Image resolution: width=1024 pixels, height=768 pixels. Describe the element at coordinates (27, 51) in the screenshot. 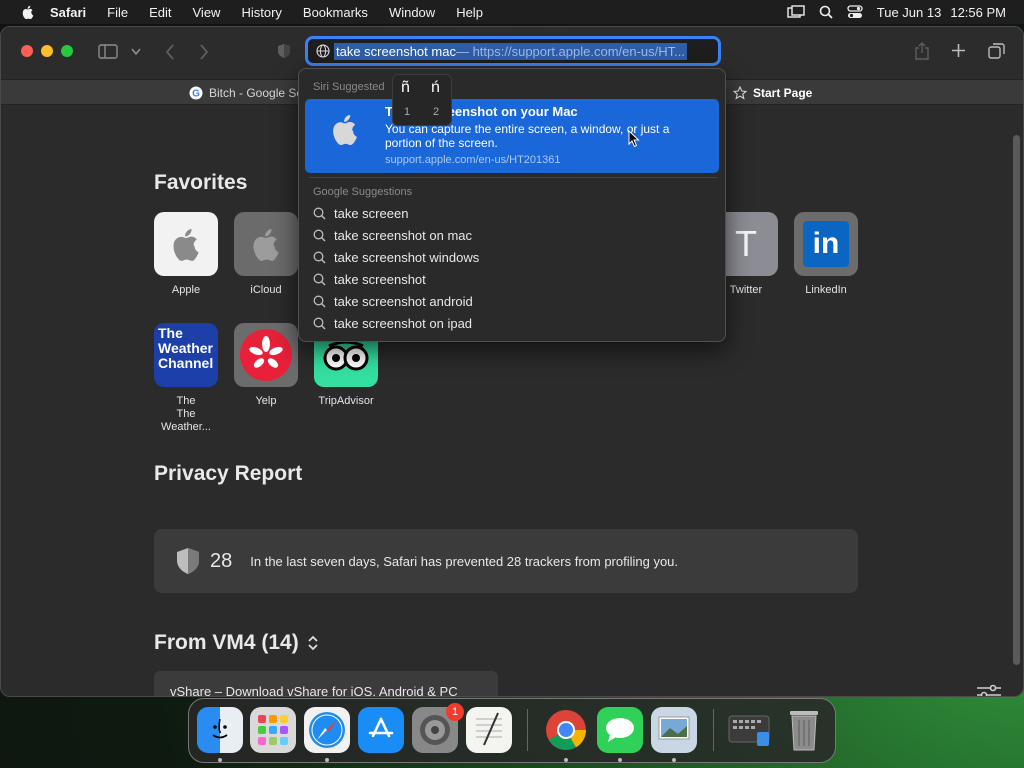

I see `close-window-button` at that location.